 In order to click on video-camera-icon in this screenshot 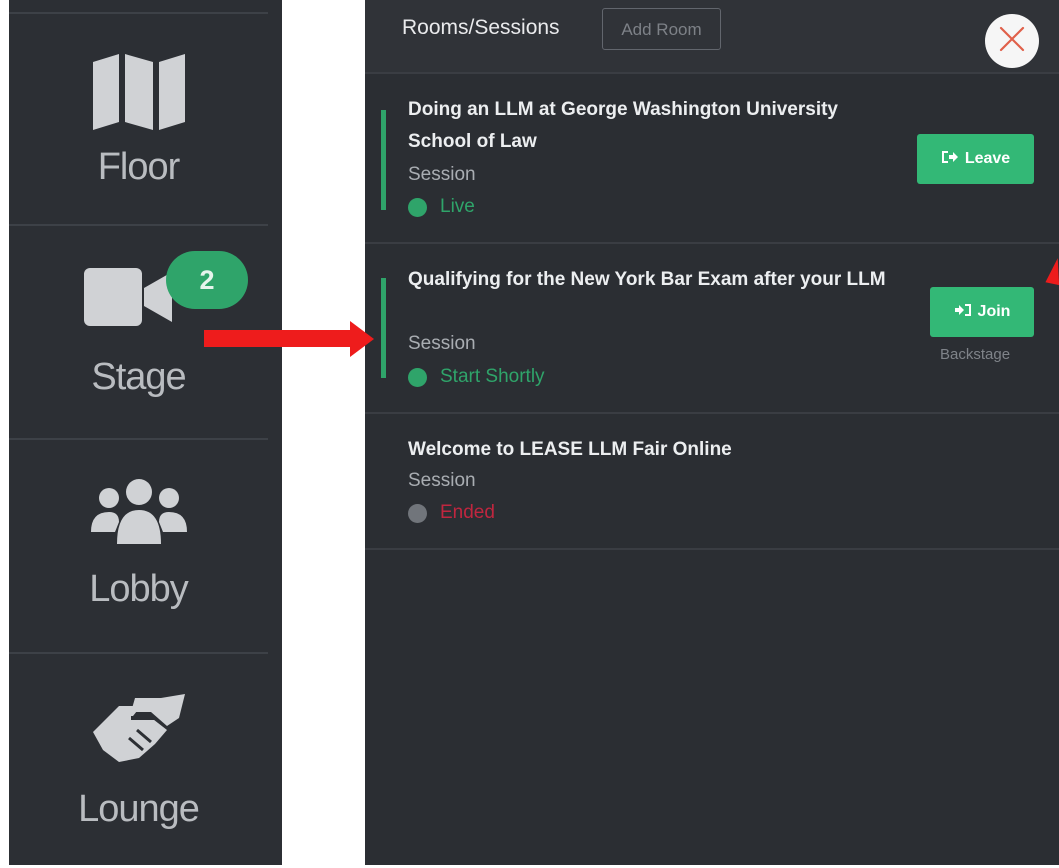, I will do `click(128, 299)`.